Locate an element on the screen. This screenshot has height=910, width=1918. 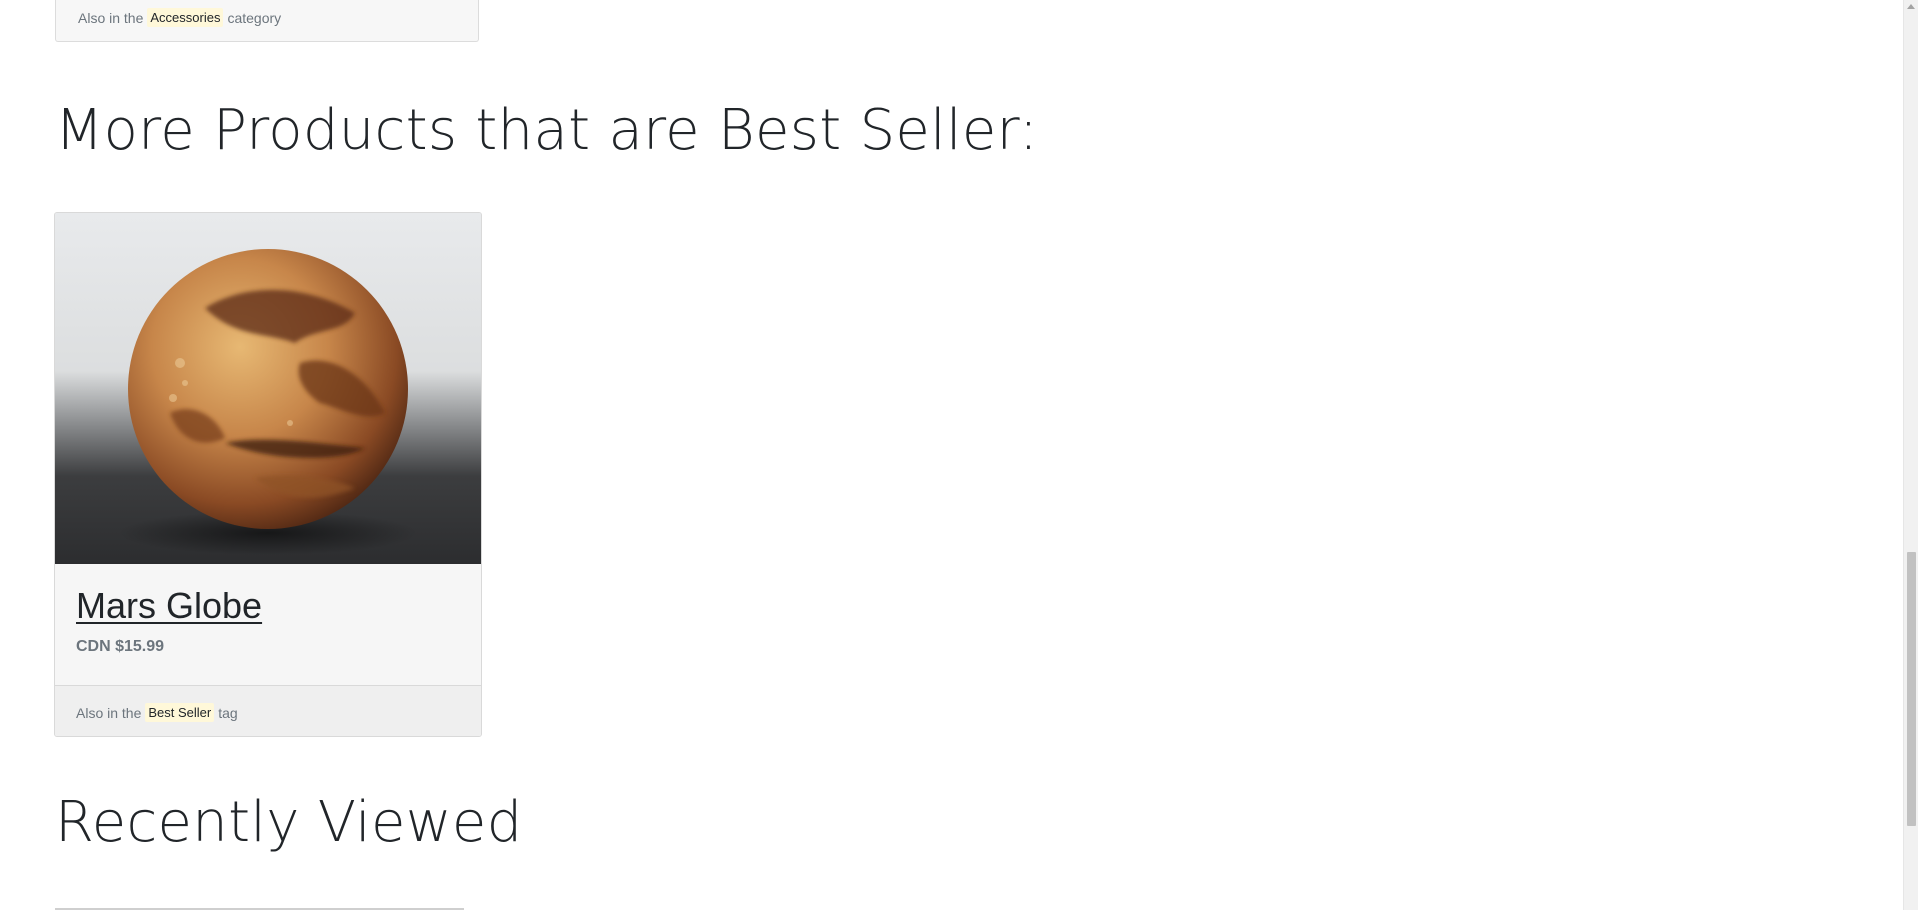
product-card-footer: Also in the Best Seller tag is located at coordinates (268, 710).